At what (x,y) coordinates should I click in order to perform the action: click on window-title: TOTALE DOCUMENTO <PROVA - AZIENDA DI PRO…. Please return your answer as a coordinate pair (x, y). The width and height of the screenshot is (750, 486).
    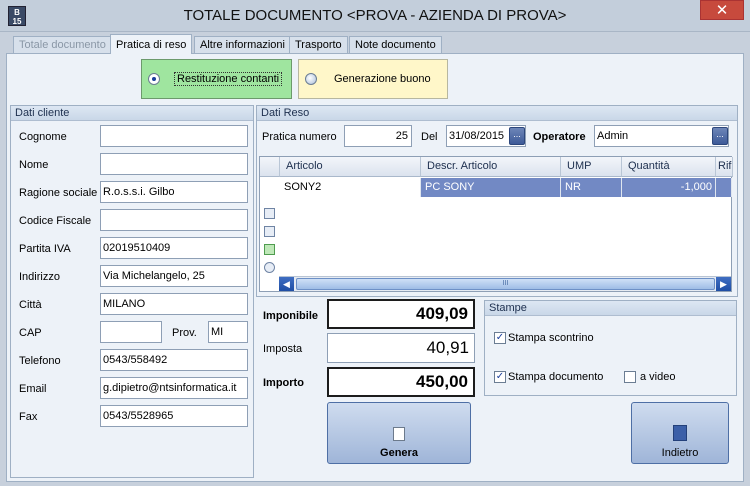
    Looking at the image, I should click on (375, 15).